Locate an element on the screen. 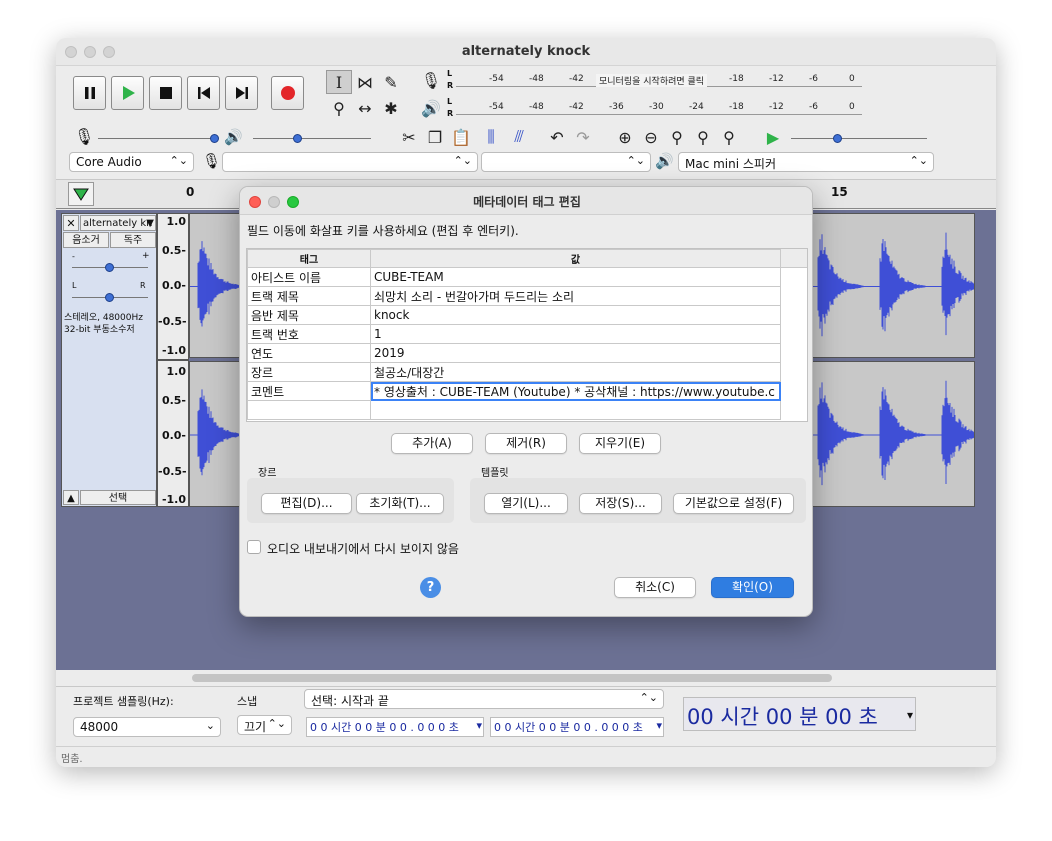 The width and height of the screenshot is (1052, 841). undo-button: ↶ is located at coordinates (557, 137).